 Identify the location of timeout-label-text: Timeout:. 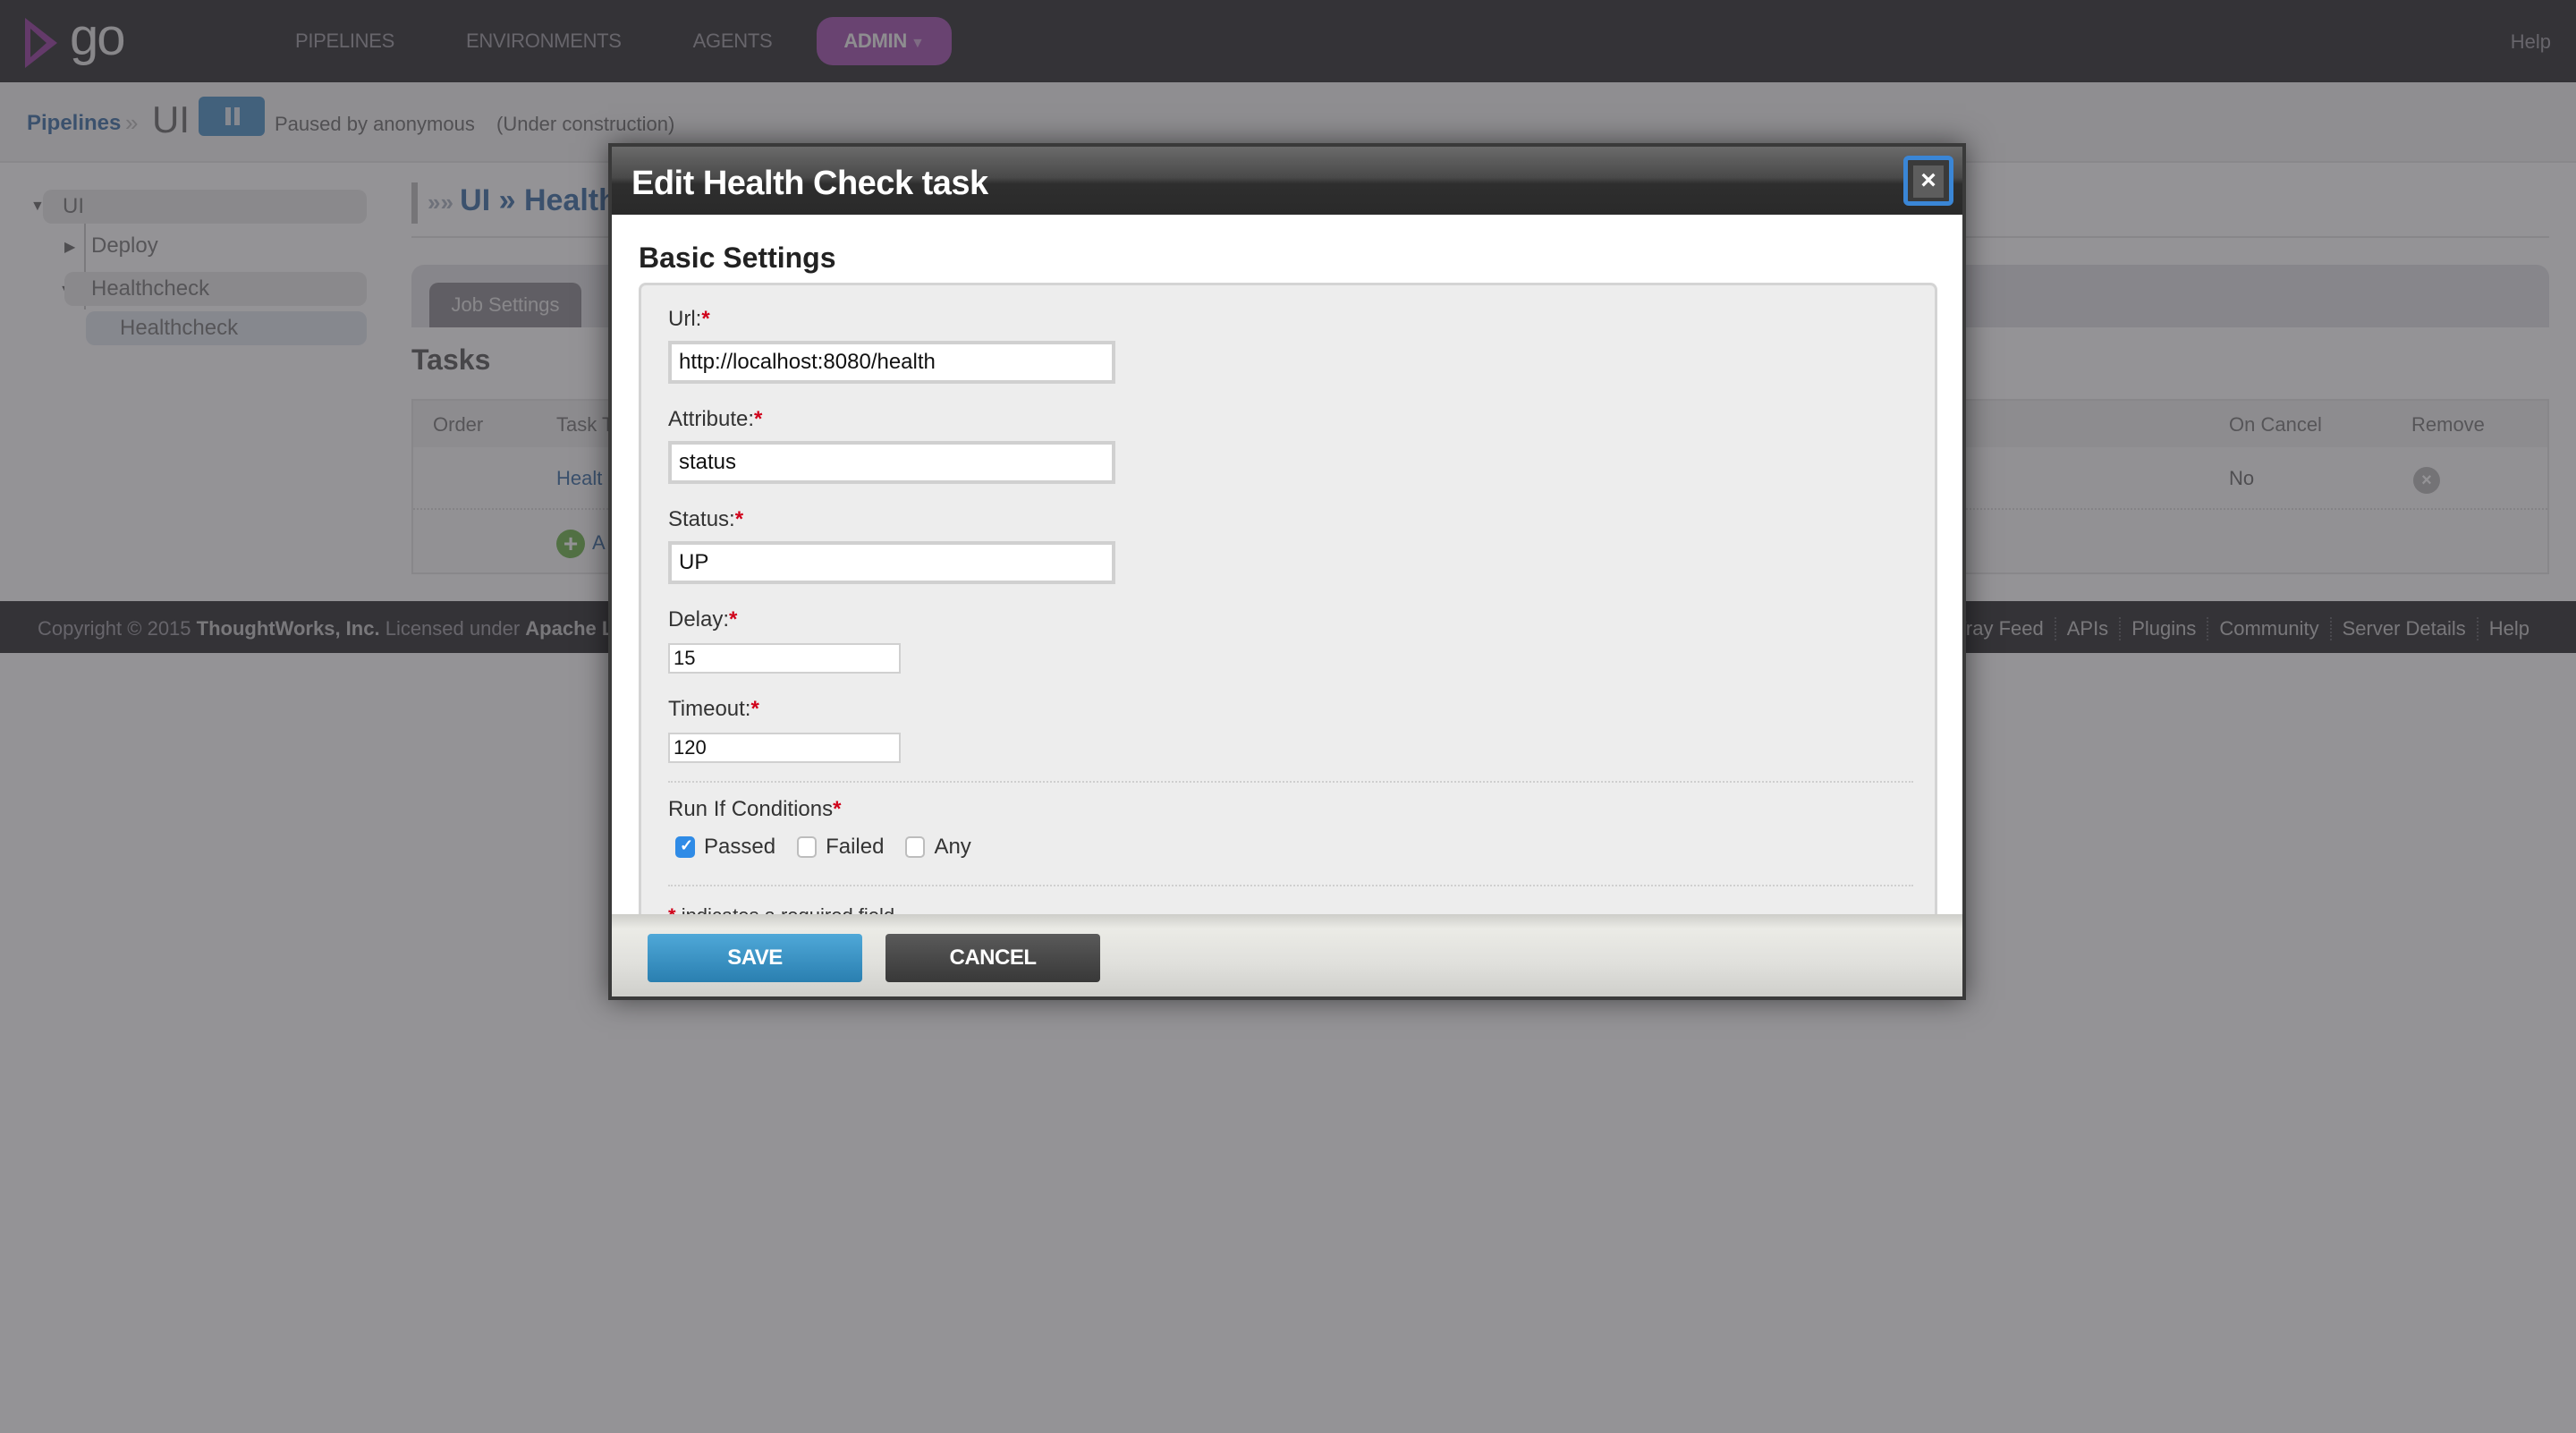
(709, 709).